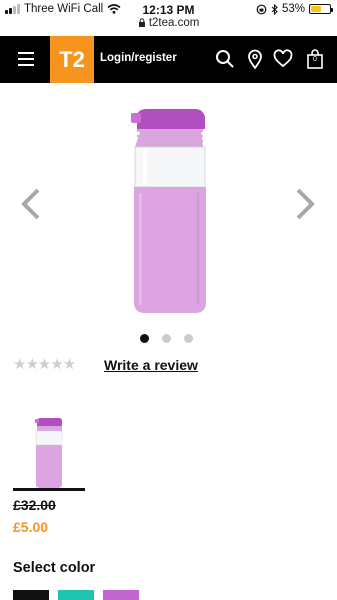 Image resolution: width=337 pixels, height=600 pixels. What do you see at coordinates (141, 22) in the screenshot?
I see `lock-icon` at bounding box center [141, 22].